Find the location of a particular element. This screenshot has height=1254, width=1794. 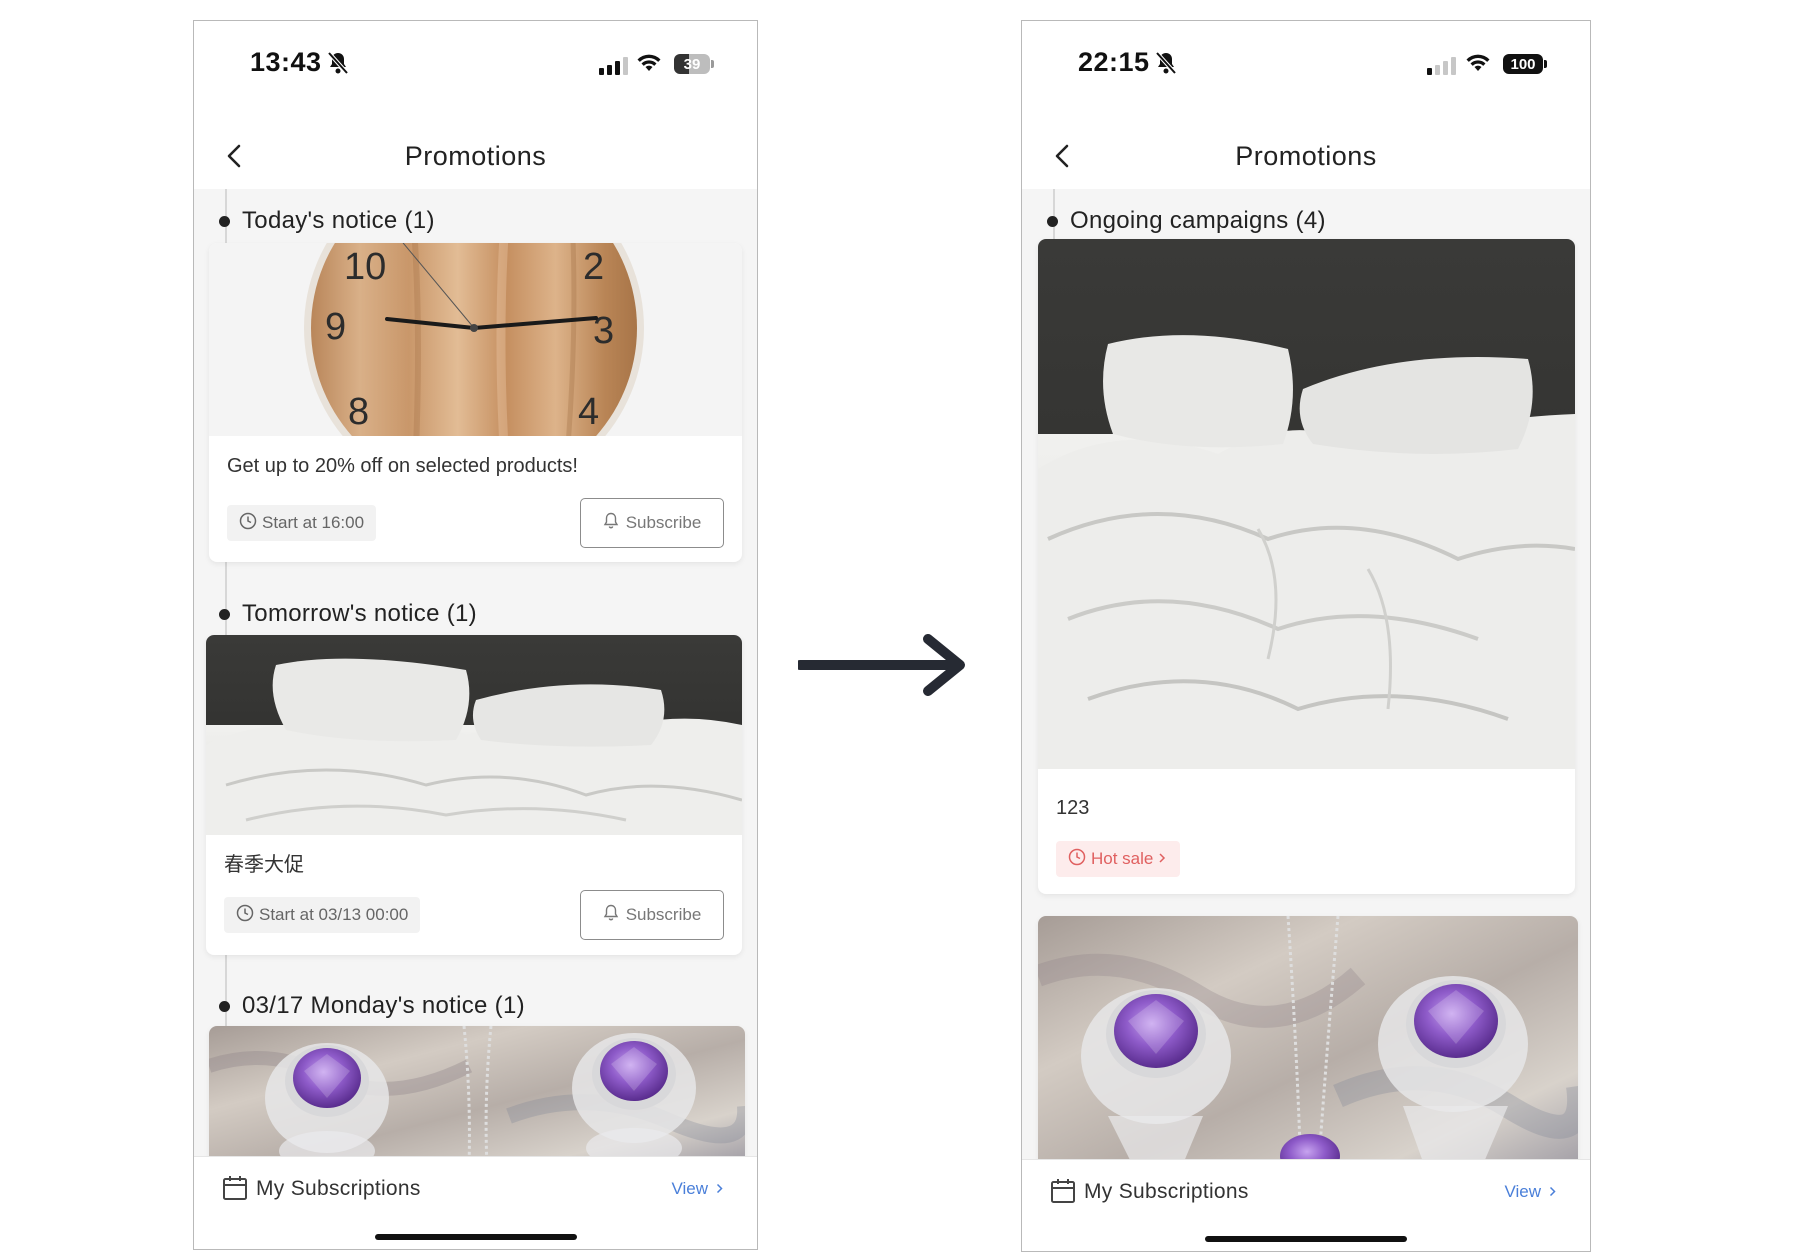

promotion-card-monday is located at coordinates (477, 1091).